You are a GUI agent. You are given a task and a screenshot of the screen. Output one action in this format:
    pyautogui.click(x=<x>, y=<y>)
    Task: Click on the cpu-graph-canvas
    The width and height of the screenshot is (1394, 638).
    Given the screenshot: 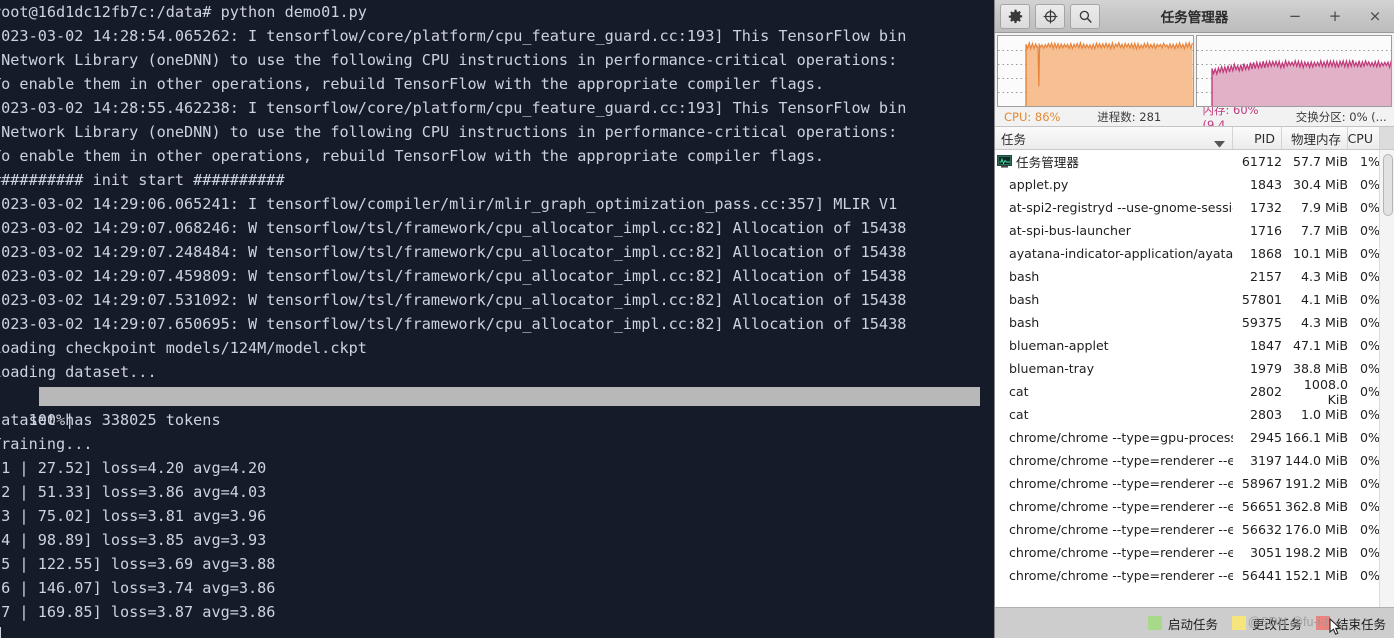 What is the action you would take?
    pyautogui.click(x=1095, y=73)
    